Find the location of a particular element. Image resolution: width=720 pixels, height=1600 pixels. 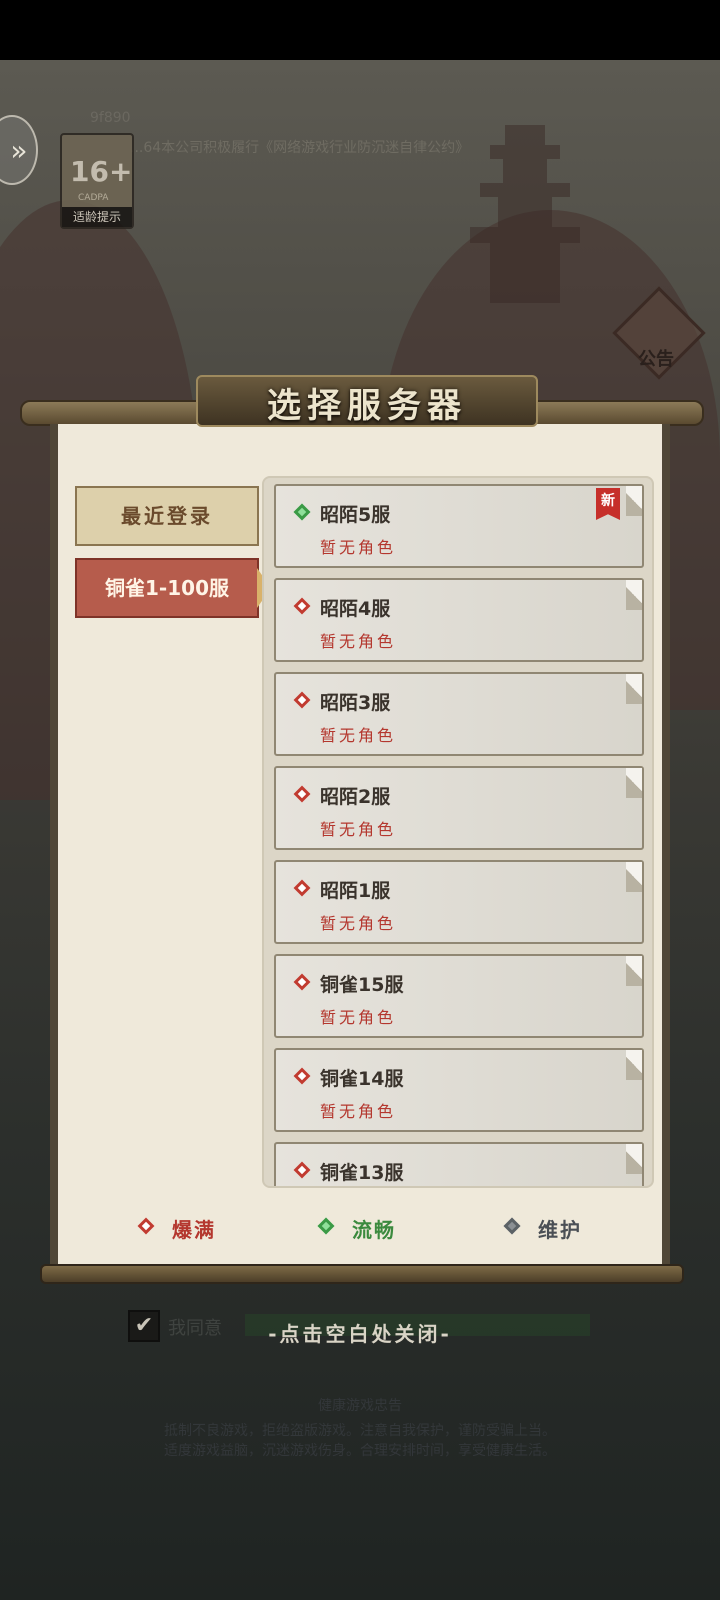

server-item: 昭陌2服 暂无角色 is located at coordinates (459, 808).